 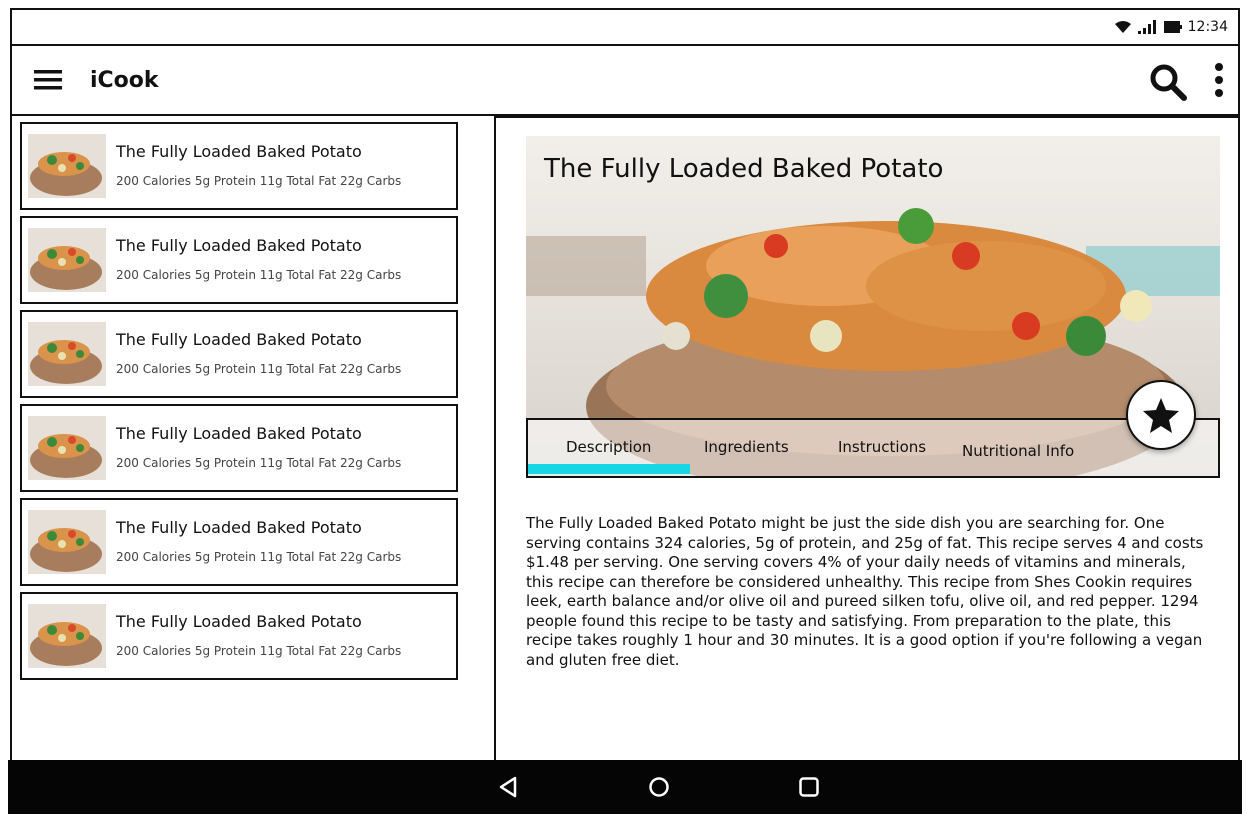 What do you see at coordinates (1018, 451) in the screenshot?
I see `tab-nutritional-info: Nutritional Info` at bounding box center [1018, 451].